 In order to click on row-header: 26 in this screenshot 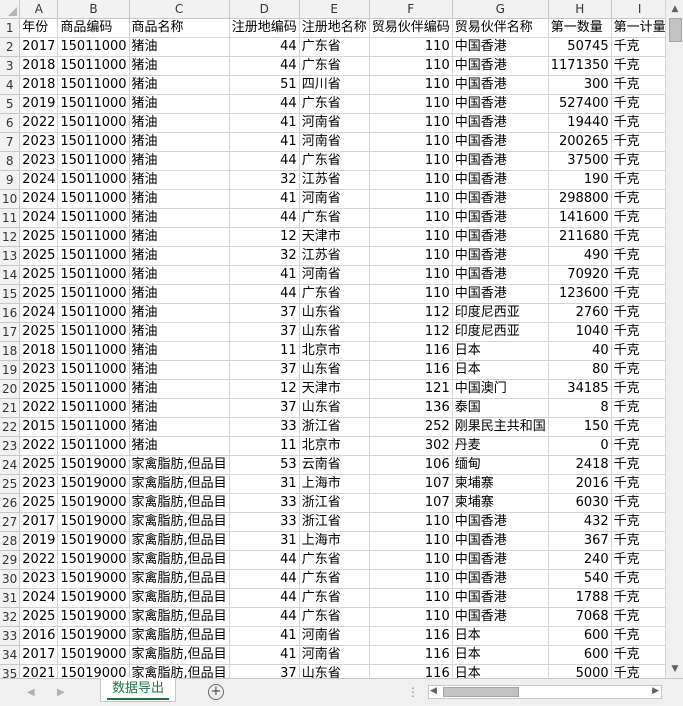, I will do `click(10, 503)`.